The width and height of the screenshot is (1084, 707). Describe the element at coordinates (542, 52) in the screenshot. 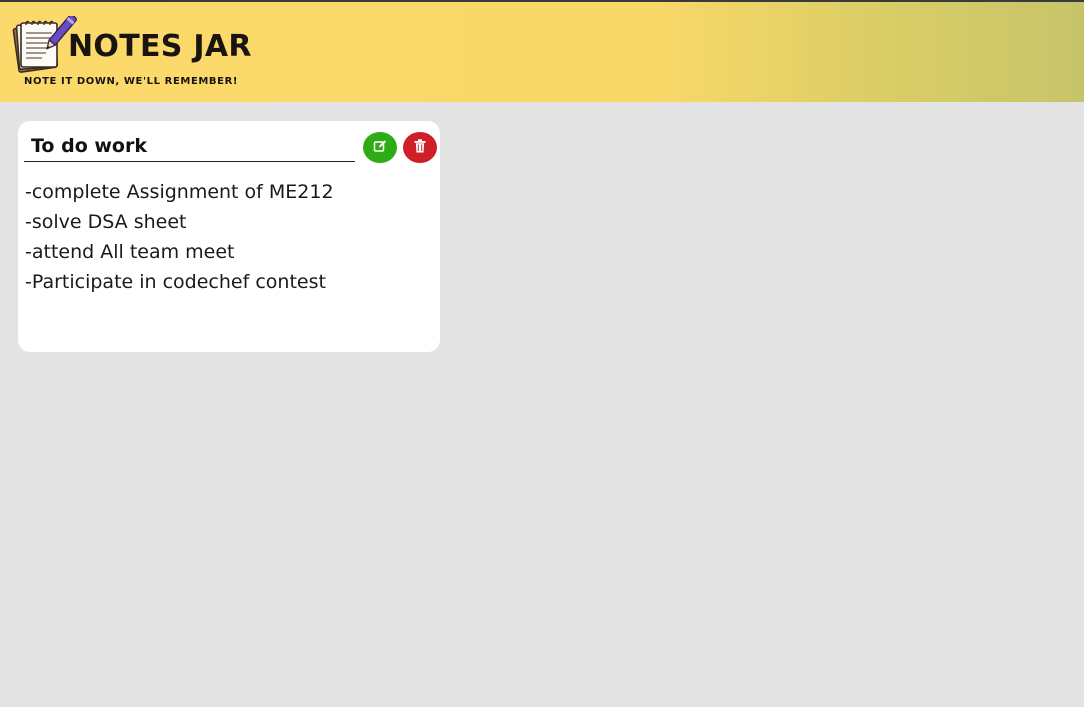

I see `app-header: NOTES JAR NOTE IT DOWN, WE'LL REMEMBER!` at that location.